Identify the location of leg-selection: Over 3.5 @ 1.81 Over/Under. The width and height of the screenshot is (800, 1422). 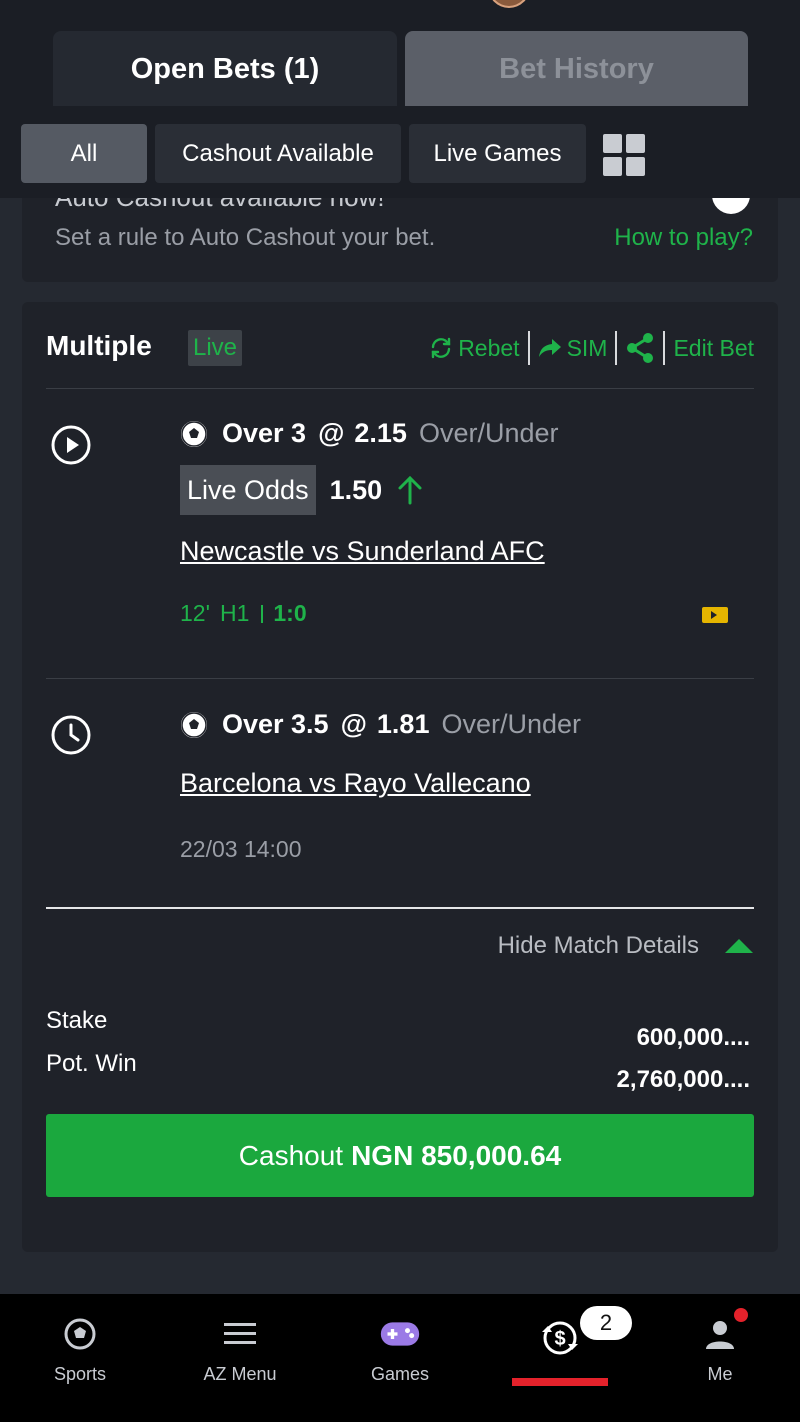
(380, 724).